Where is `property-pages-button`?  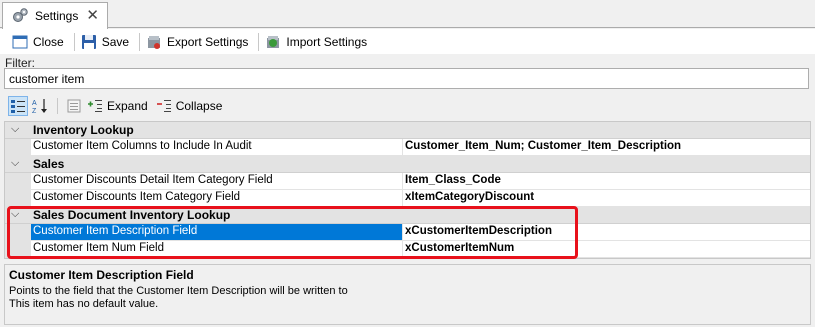 property-pages-button is located at coordinates (74, 106).